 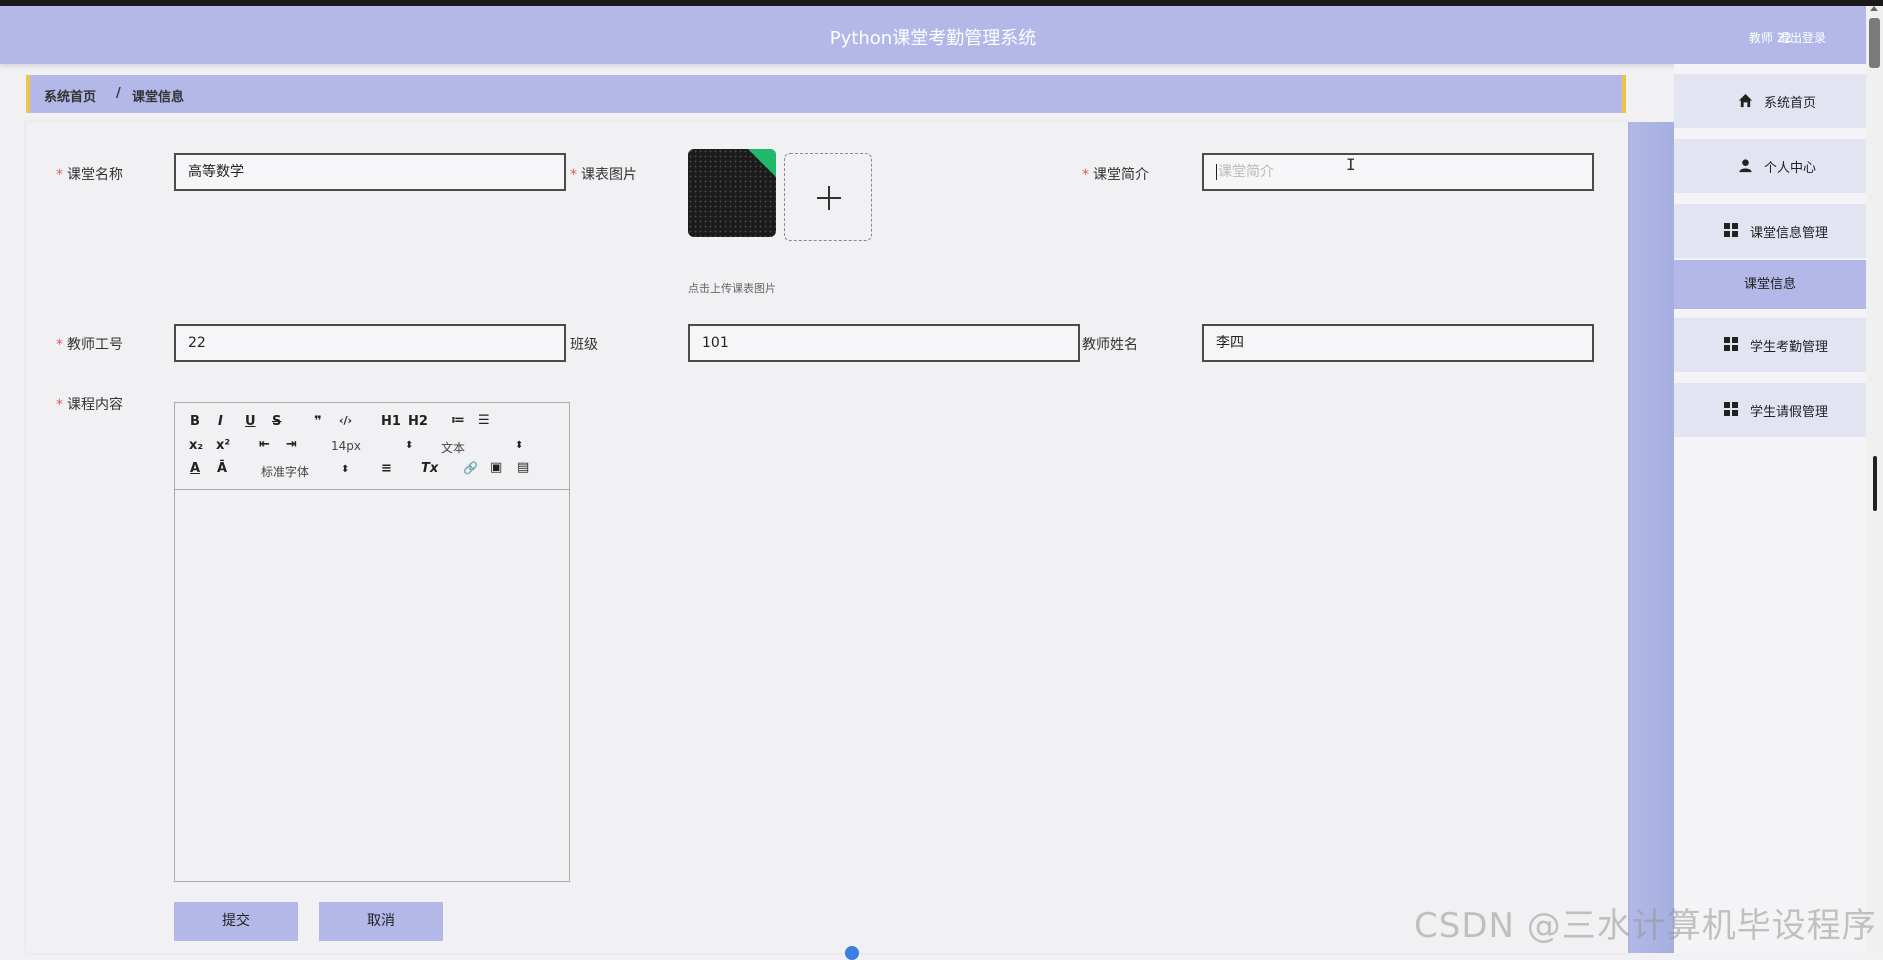 What do you see at coordinates (95, 175) in the screenshot?
I see `course-name-label-text: 课堂名称` at bounding box center [95, 175].